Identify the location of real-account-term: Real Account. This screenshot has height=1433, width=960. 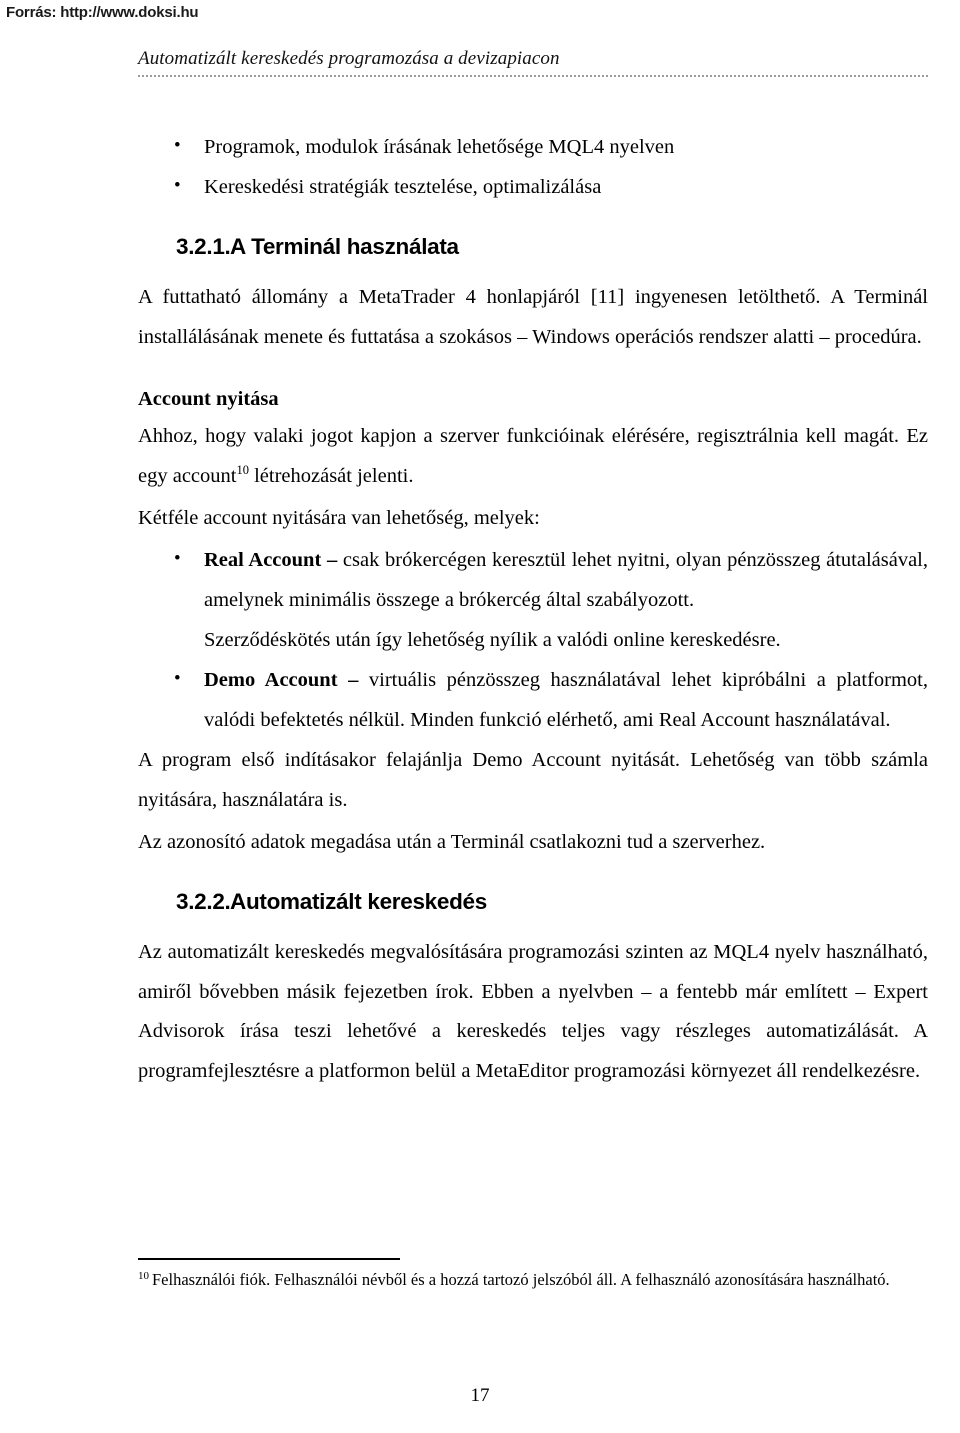
(263, 559).